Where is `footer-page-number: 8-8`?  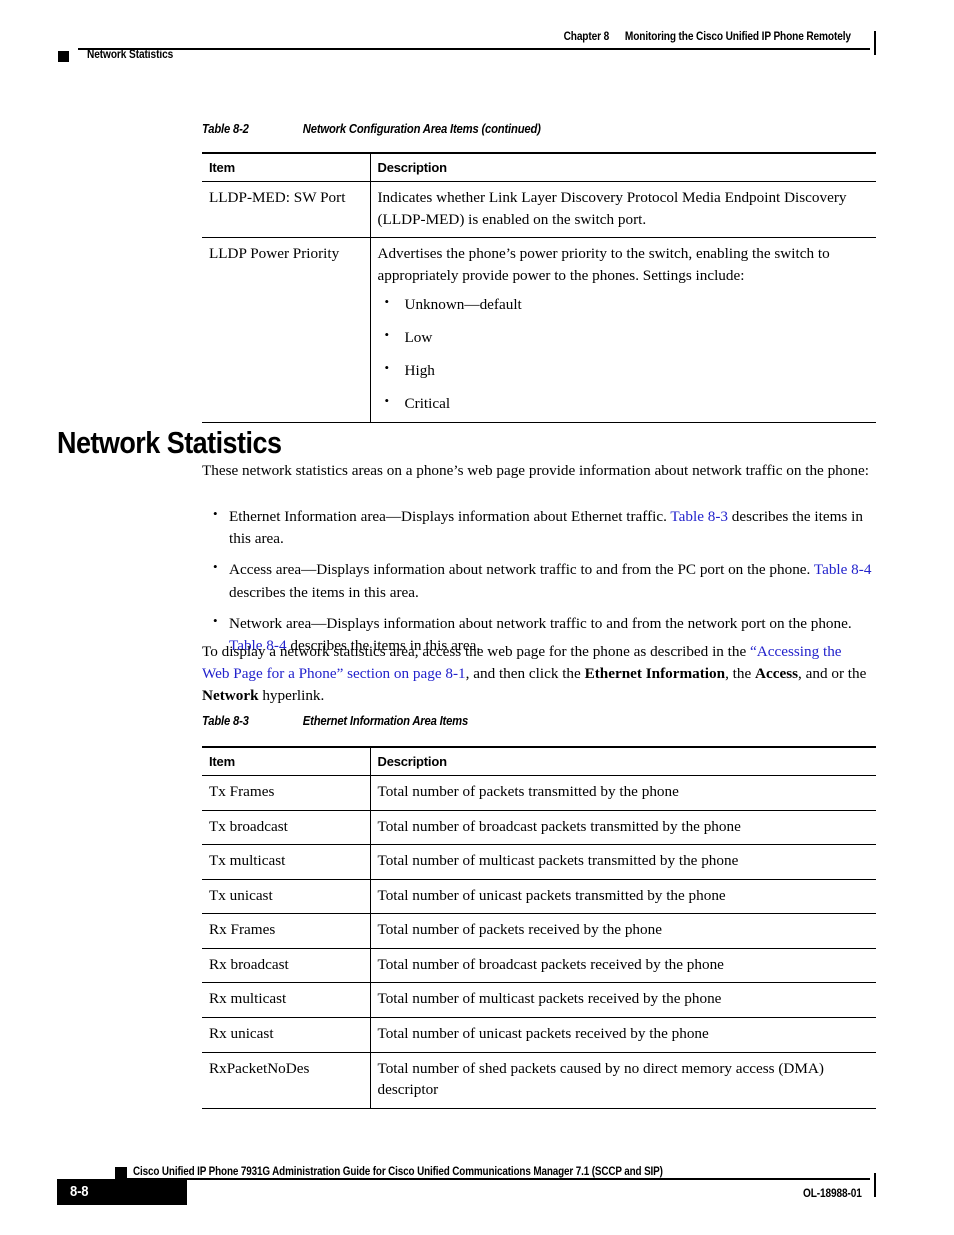
footer-page-number: 8-8 is located at coordinates (79, 1192).